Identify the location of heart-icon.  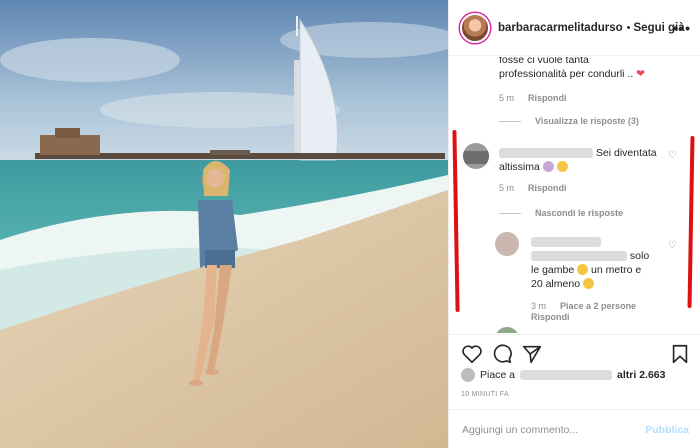
(472, 354).